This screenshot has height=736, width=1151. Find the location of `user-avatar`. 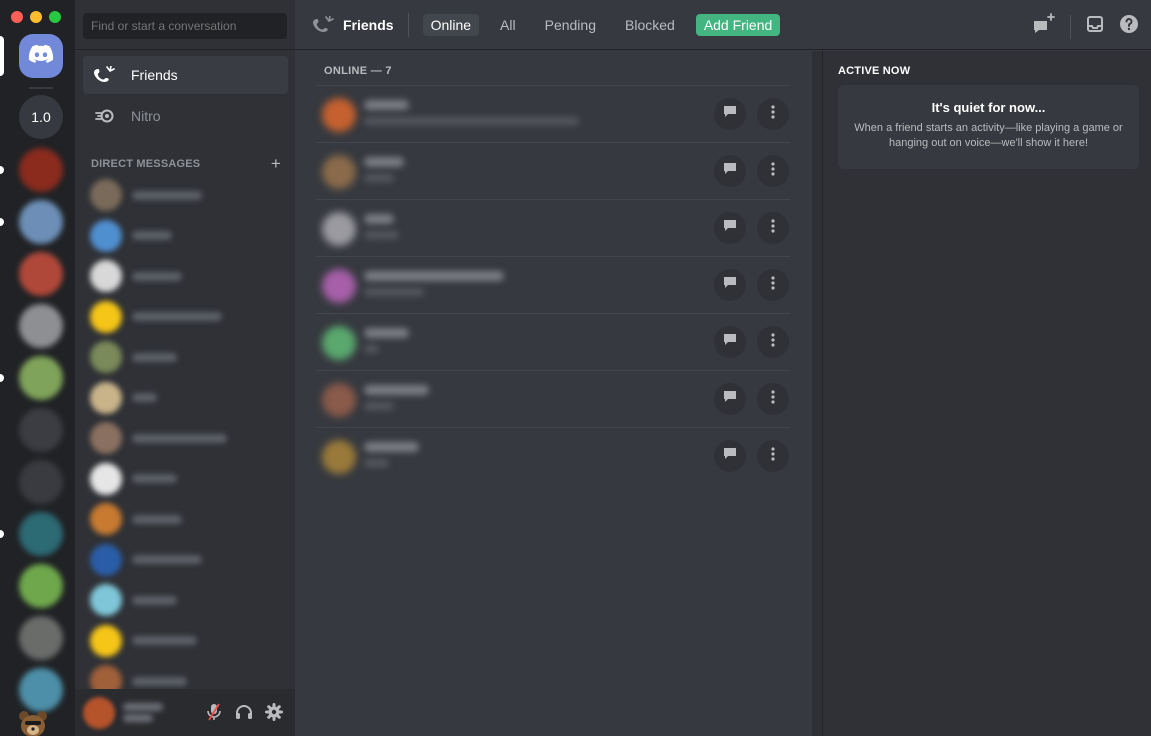

user-avatar is located at coordinates (99, 712).